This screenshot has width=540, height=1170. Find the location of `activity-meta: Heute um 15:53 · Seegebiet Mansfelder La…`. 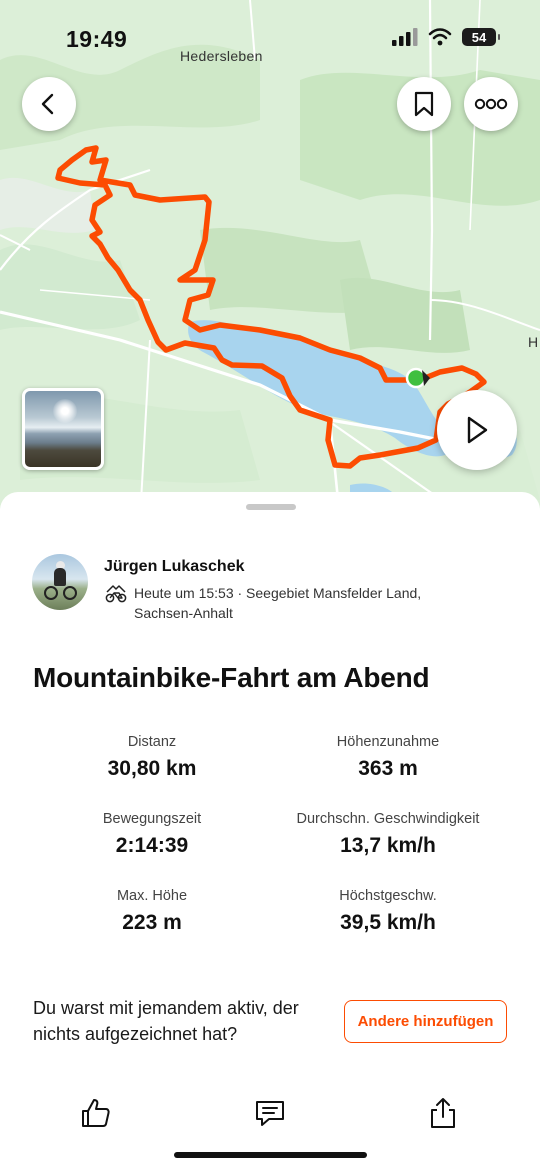

activity-meta: Heute um 15:53 · Seegebiet Mansfelder La… is located at coordinates (262, 603).